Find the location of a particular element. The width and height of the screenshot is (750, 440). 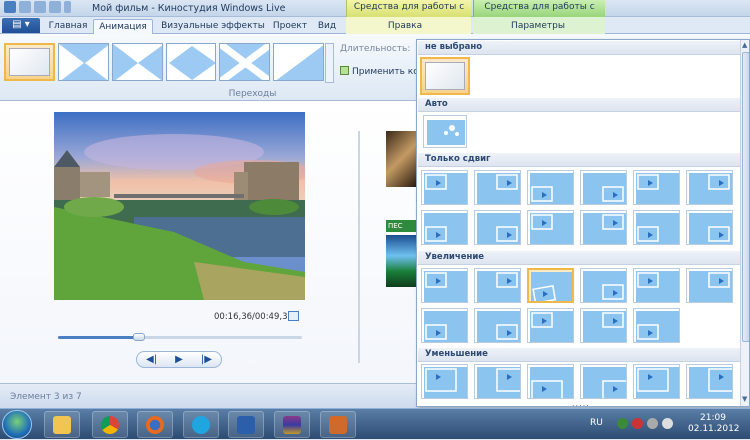

language-indicator: RU is located at coordinates (596, 423).